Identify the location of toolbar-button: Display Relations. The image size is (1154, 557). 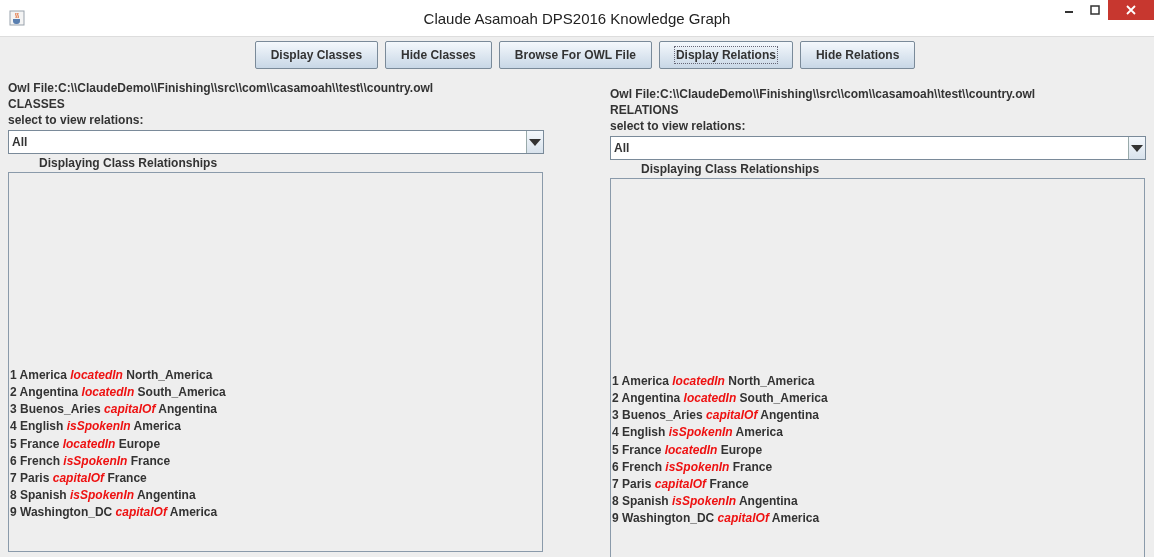
(725, 55).